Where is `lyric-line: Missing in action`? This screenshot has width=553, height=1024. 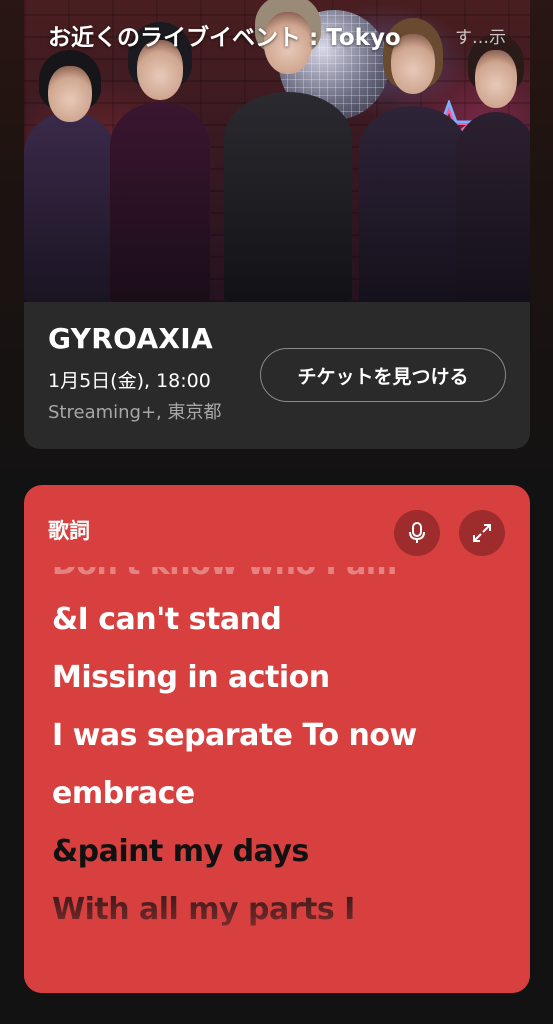
lyric-line: Missing in action is located at coordinates (287, 678).